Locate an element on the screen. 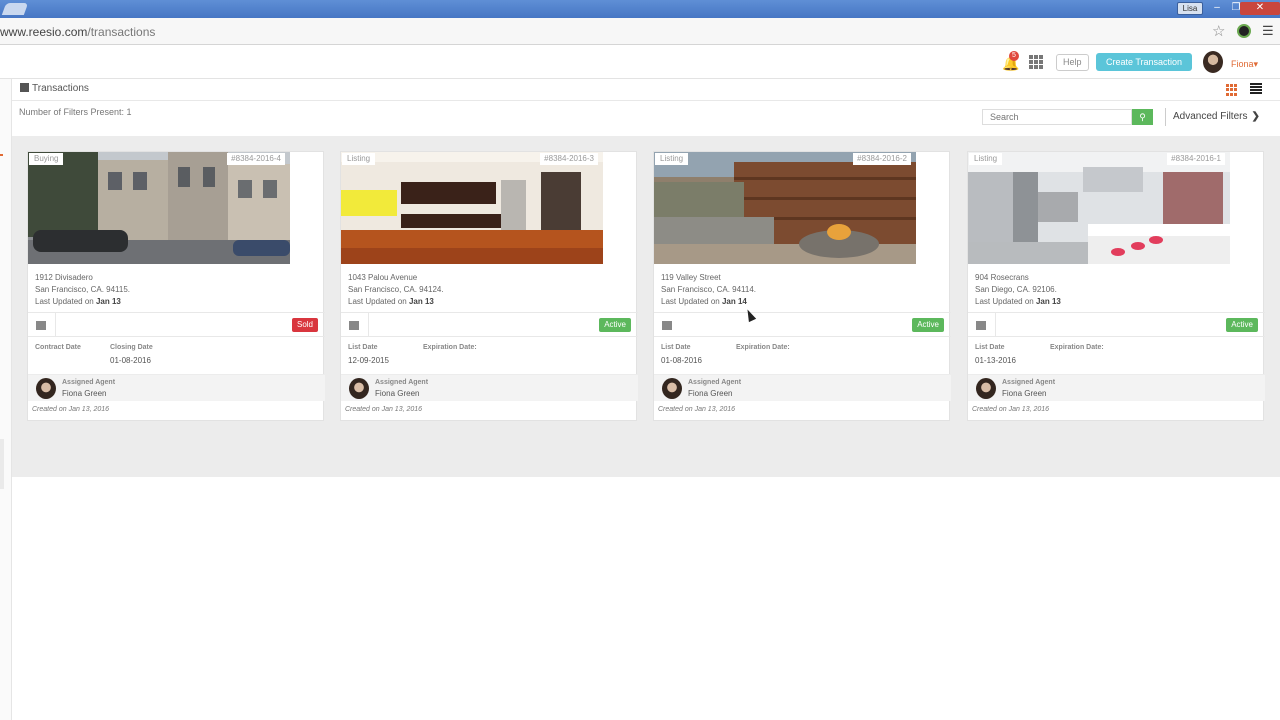 The image size is (1280, 720). url-text: www.reesio.com/transactions is located at coordinates (77, 32).